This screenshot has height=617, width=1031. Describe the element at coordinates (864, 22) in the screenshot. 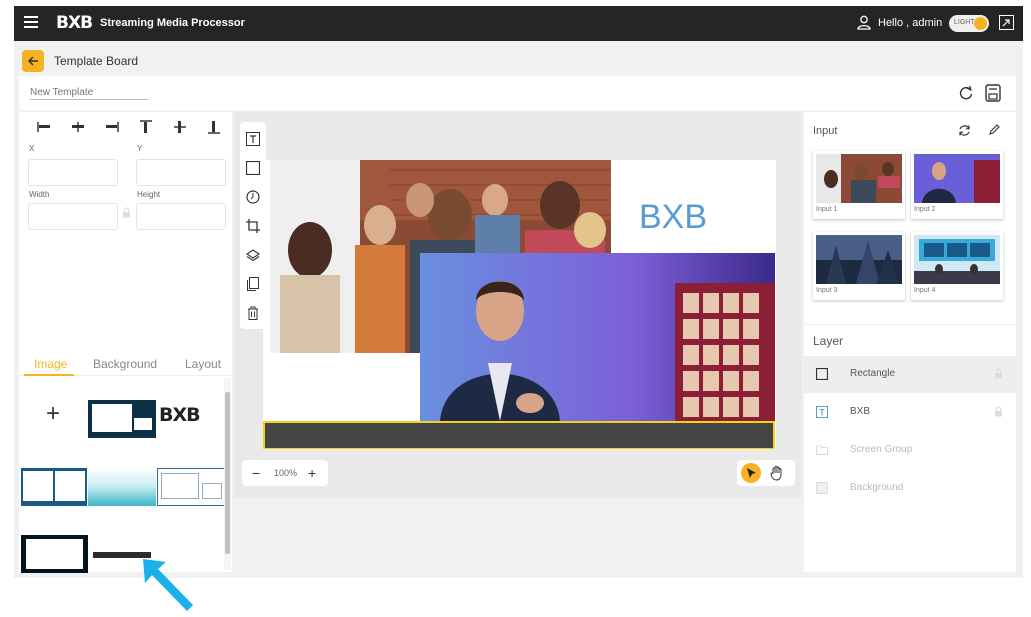

I see `user-icon` at that location.